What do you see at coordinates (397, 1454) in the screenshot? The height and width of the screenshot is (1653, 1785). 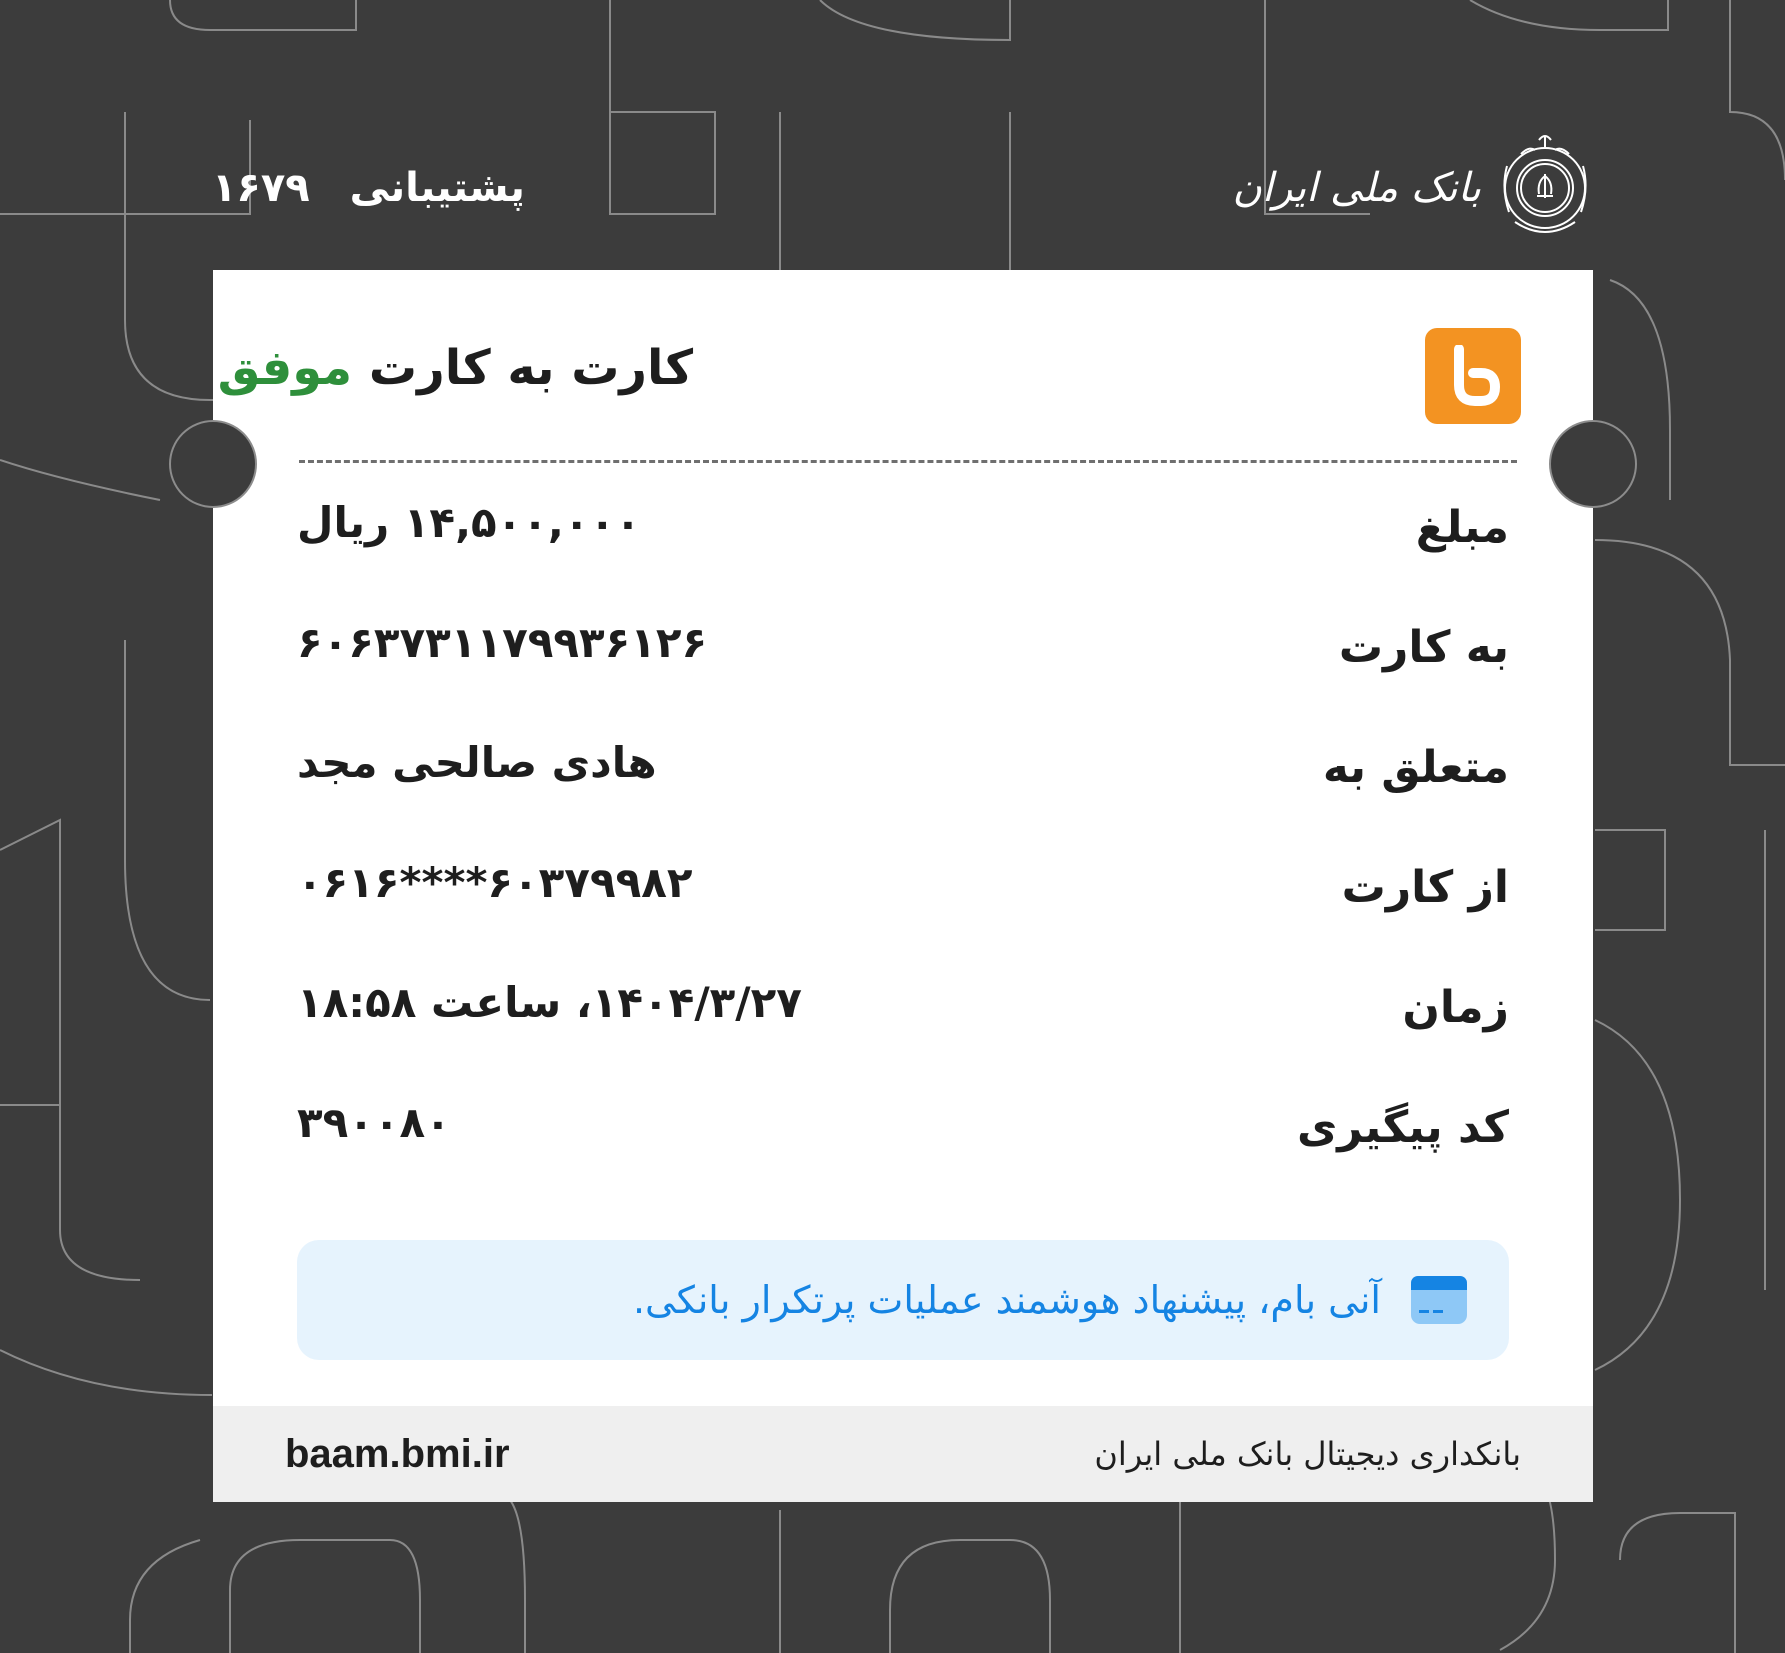 I see `footer-url-link: baam.bmi.ir` at bounding box center [397, 1454].